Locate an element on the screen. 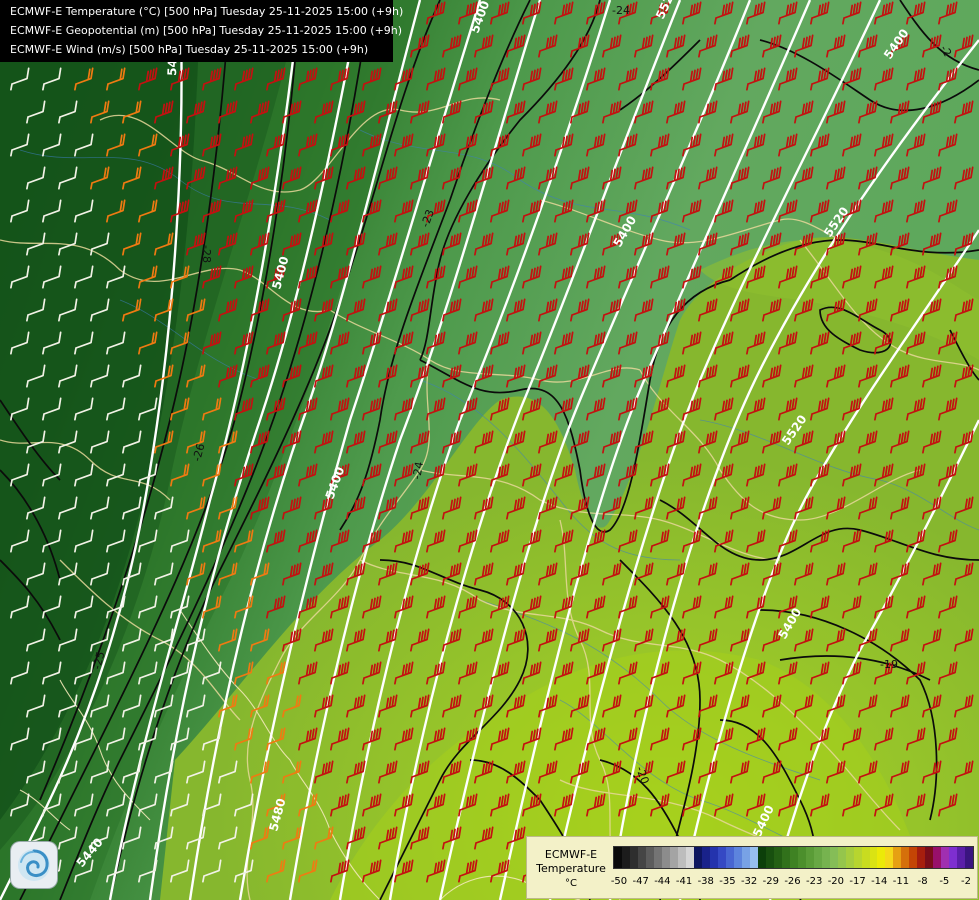 The image size is (979, 900). legend-unit: °C is located at coordinates (571, 883).